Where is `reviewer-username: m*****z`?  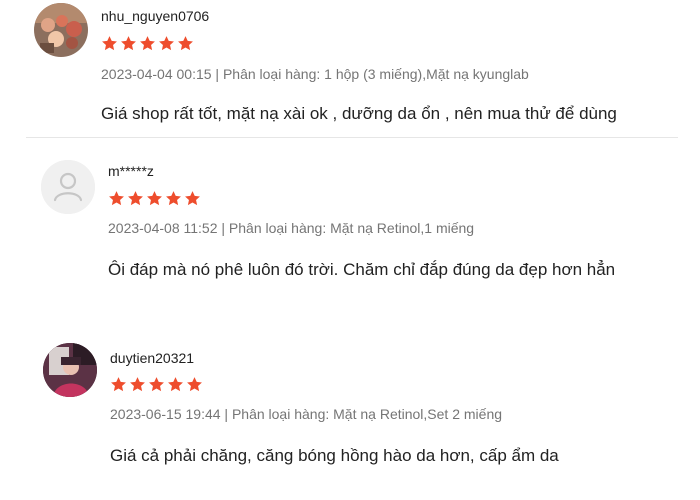 reviewer-username: m*****z is located at coordinates (131, 171).